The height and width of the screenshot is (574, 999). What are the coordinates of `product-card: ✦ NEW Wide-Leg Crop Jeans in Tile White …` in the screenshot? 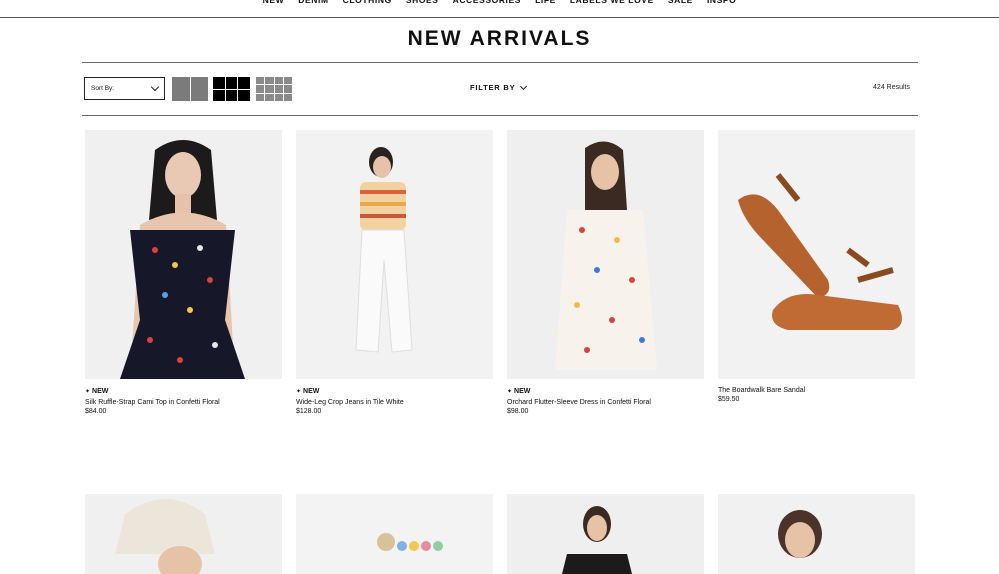 It's located at (394, 272).